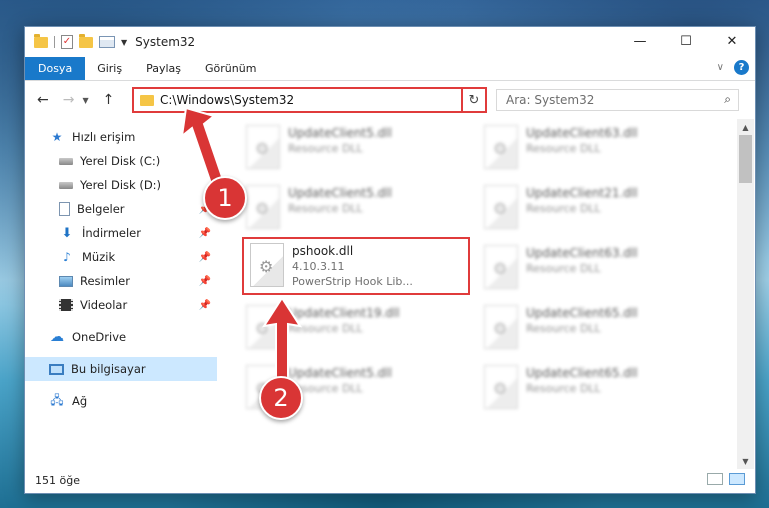 This screenshot has height=508, width=769. What do you see at coordinates (108, 369) in the screenshot?
I see `sidebar-item-label: Bu bilgisayar` at bounding box center [108, 369].